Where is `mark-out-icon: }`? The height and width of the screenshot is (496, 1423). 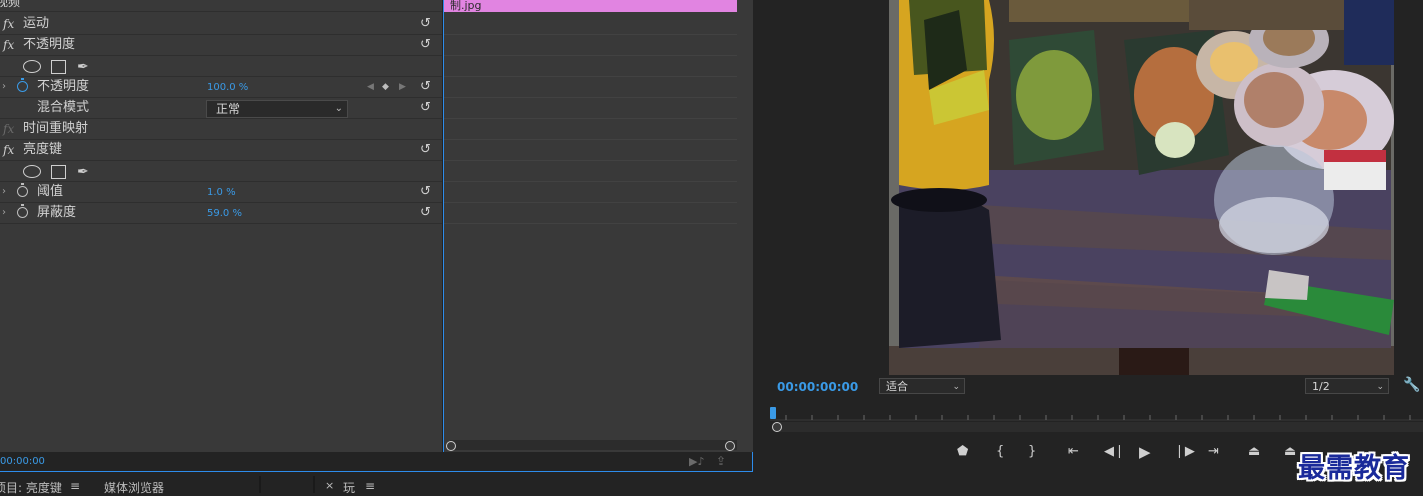 mark-out-icon: } is located at coordinates (1032, 452).